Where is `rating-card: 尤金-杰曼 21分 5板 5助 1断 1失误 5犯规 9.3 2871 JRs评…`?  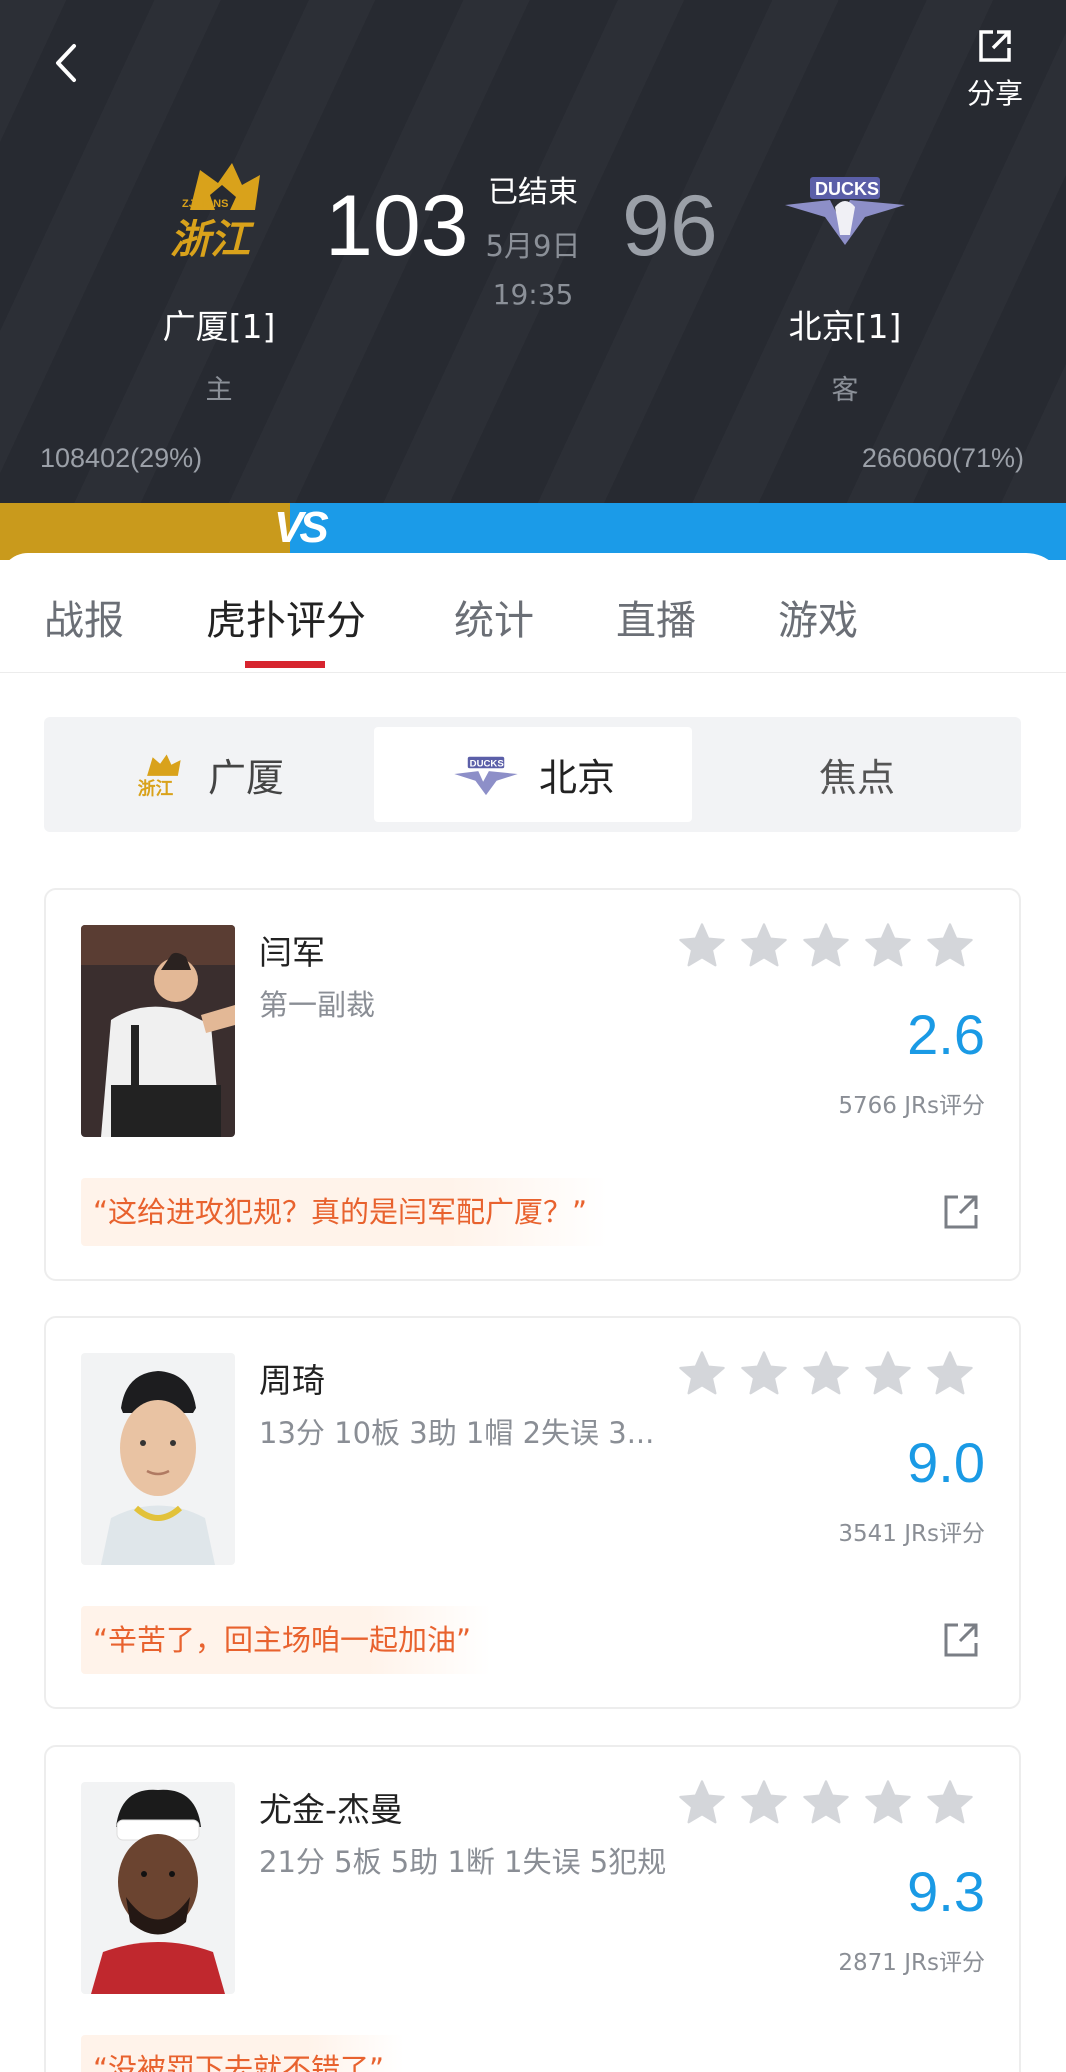
rating-card: 尤金-杰曼 21分 5板 5助 1断 1失误 5犯规 9.3 2871 JRs评… is located at coordinates (532, 1908).